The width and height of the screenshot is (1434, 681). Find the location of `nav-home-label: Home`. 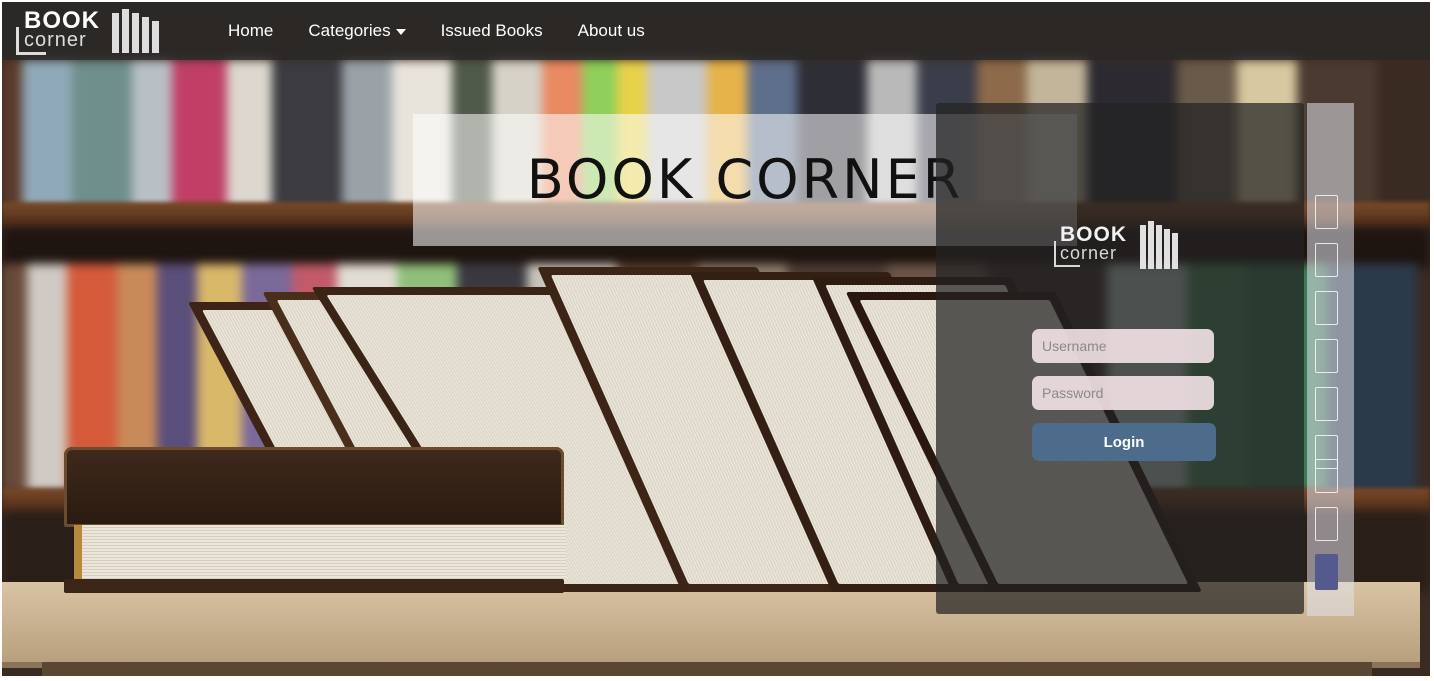

nav-home-label: Home is located at coordinates (251, 30).